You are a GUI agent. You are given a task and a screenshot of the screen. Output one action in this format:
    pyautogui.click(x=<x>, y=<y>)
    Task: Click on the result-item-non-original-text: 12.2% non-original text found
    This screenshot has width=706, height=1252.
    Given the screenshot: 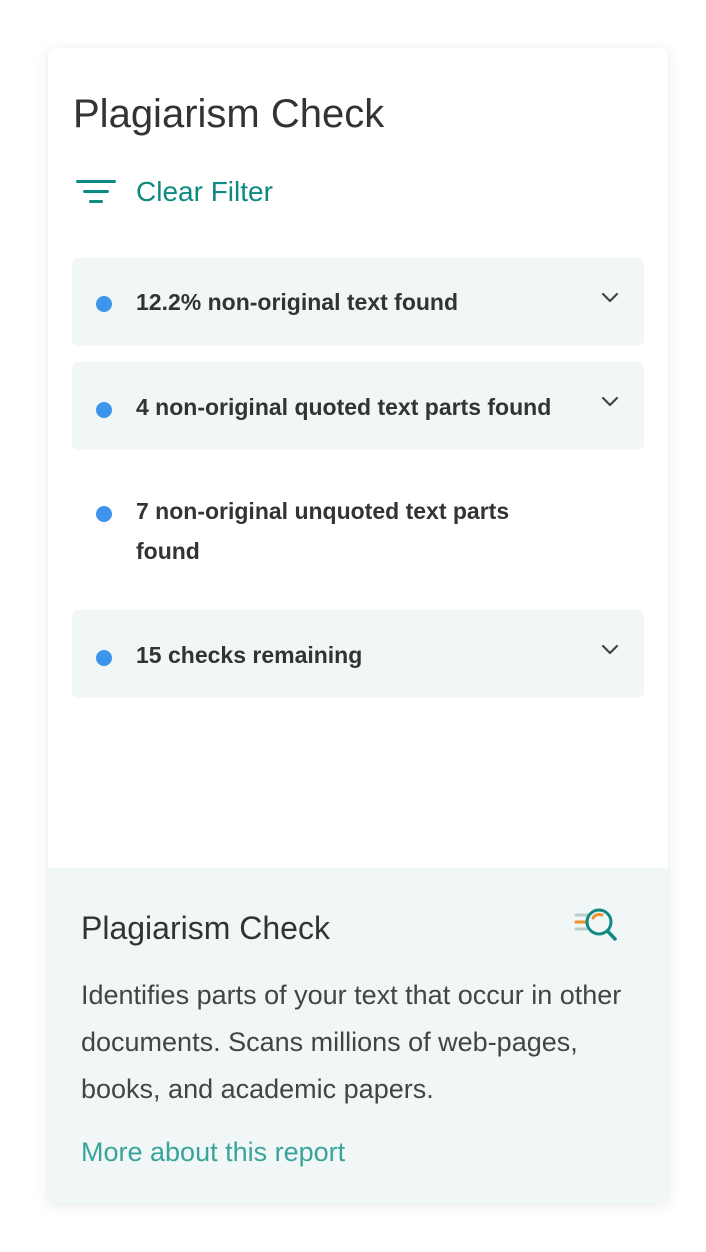 What is the action you would take?
    pyautogui.click(x=358, y=302)
    